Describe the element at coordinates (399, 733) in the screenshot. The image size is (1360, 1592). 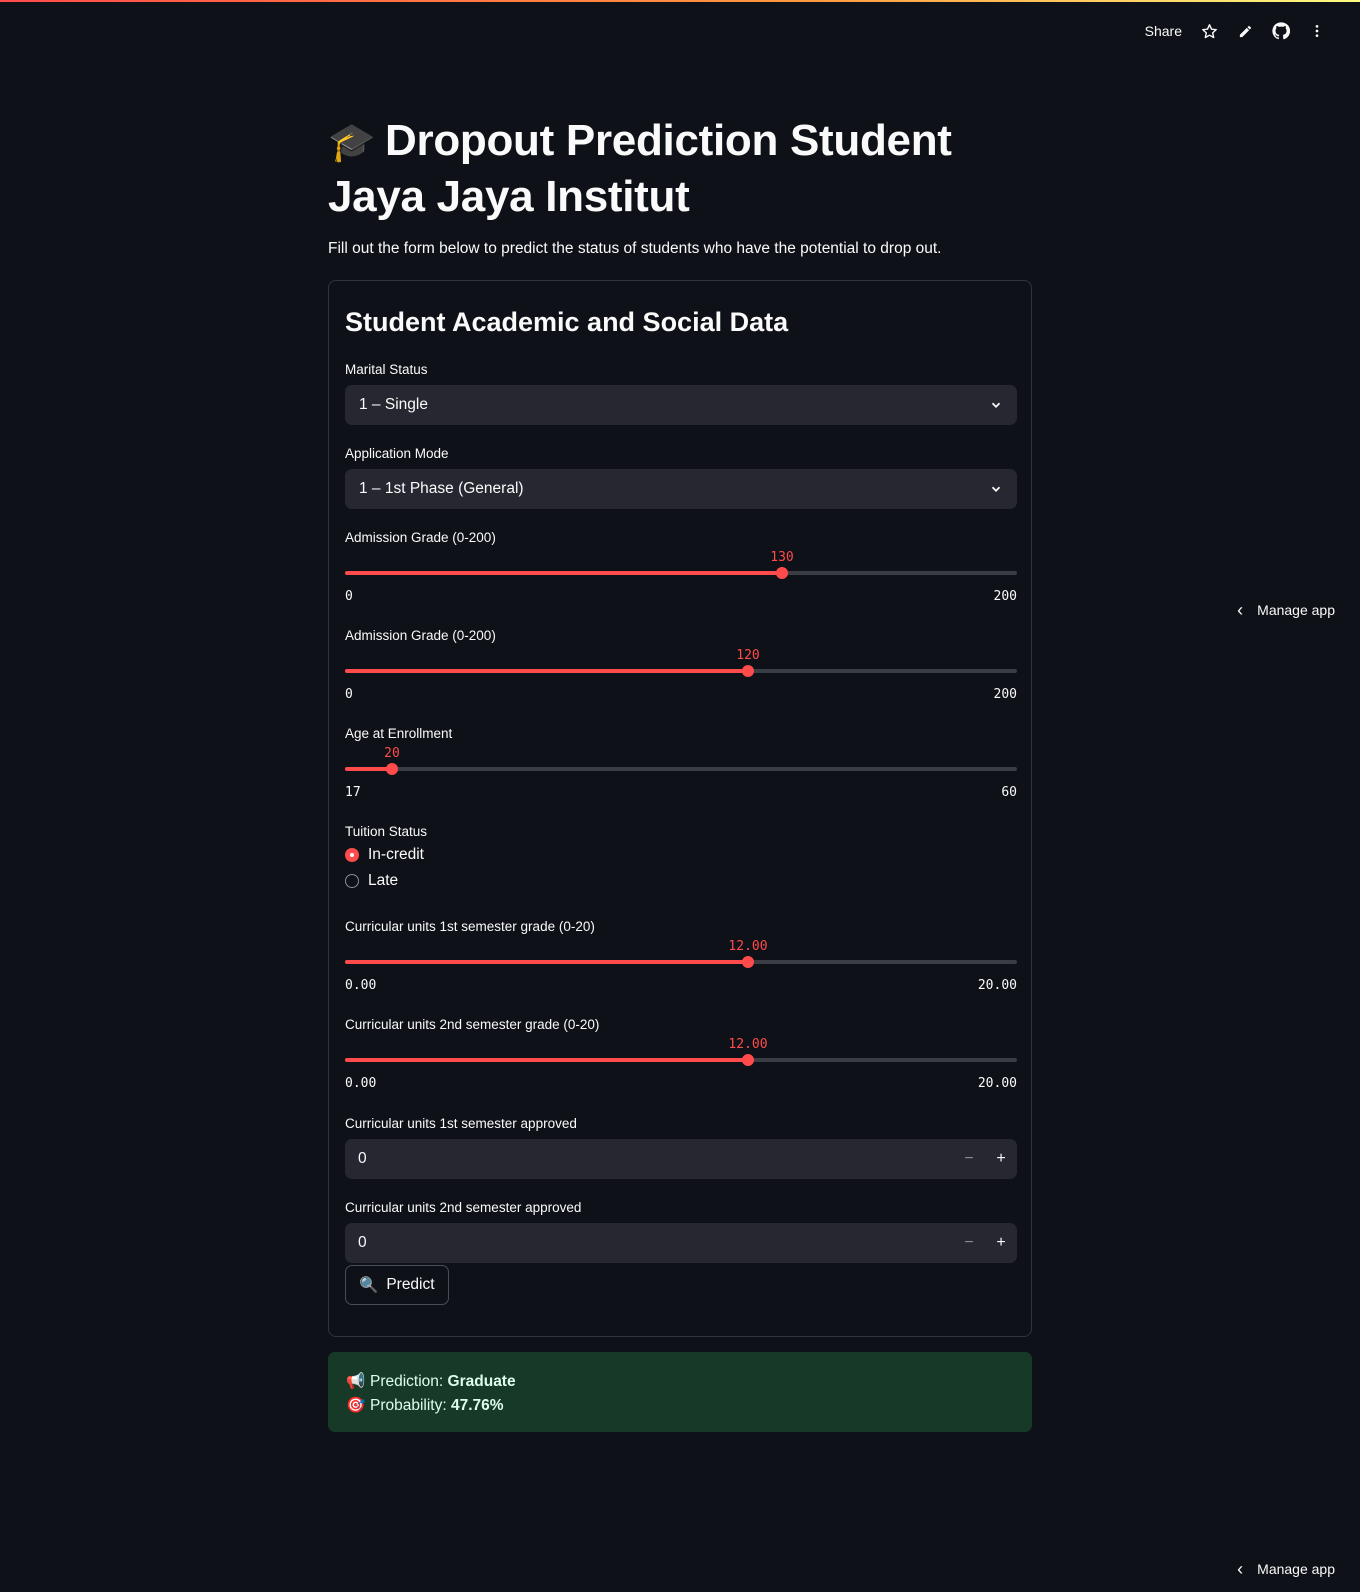
I see `age-at-enrollment-label: Age at Enrollment` at that location.